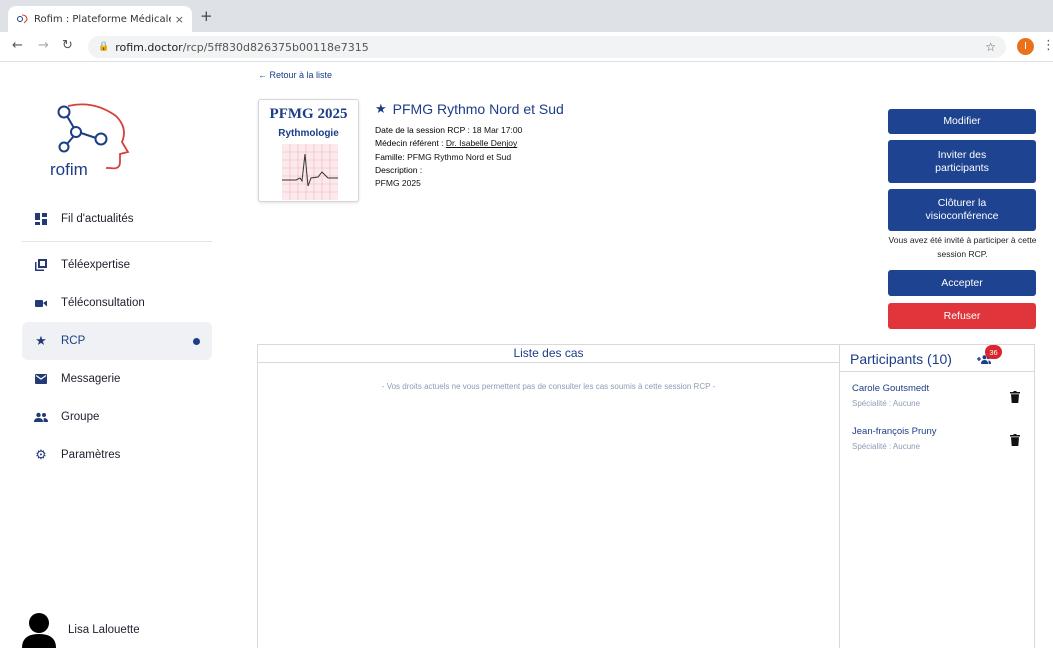  Describe the element at coordinates (308, 114) in the screenshot. I see `thumb-title: PFMG 2025` at that location.